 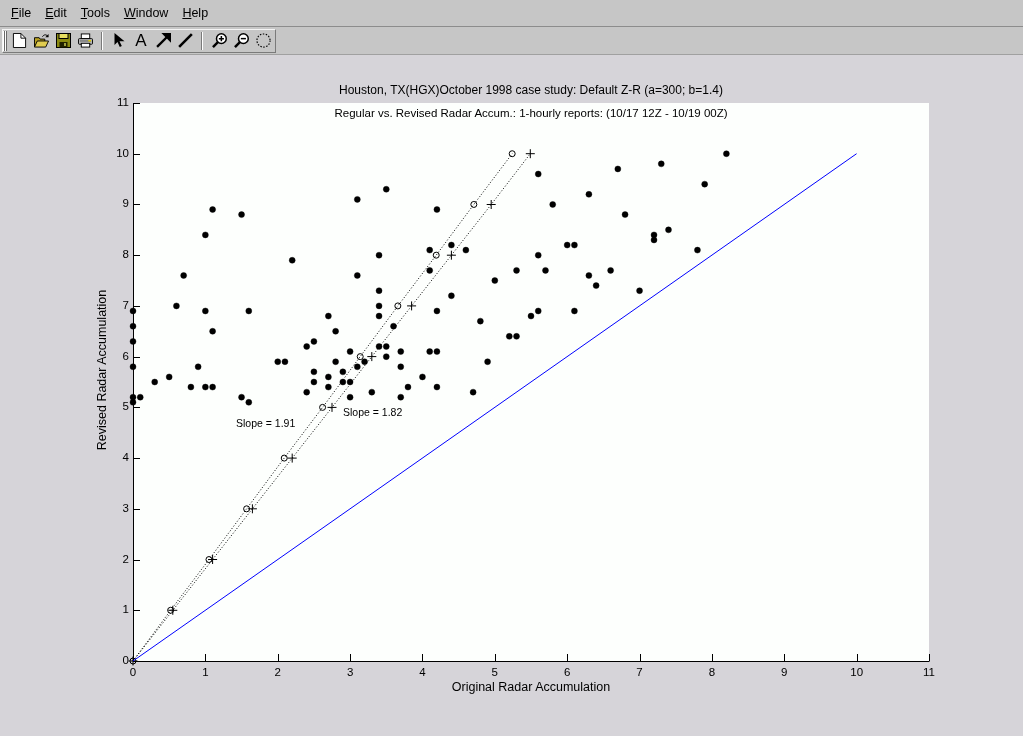 What do you see at coordinates (531, 90) in the screenshot?
I see `chart-title: Houston, TX(HGX)October 1998 case study: Default Z-R (a=300; b=1.4)` at bounding box center [531, 90].